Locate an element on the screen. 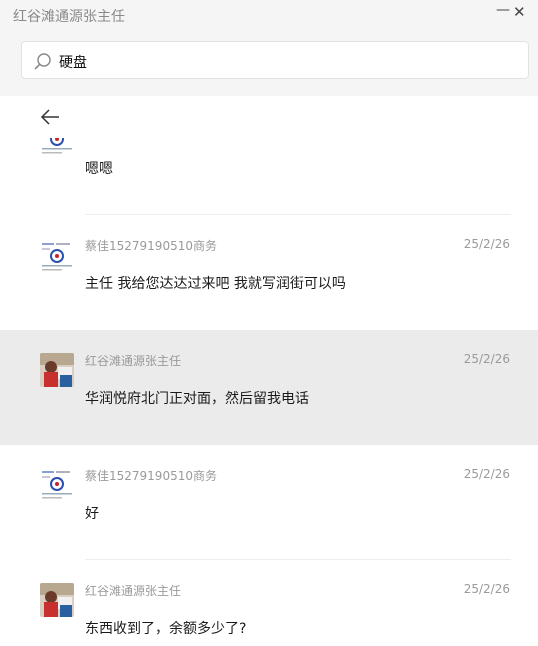  search-input: 硬盘 is located at coordinates (73, 62).